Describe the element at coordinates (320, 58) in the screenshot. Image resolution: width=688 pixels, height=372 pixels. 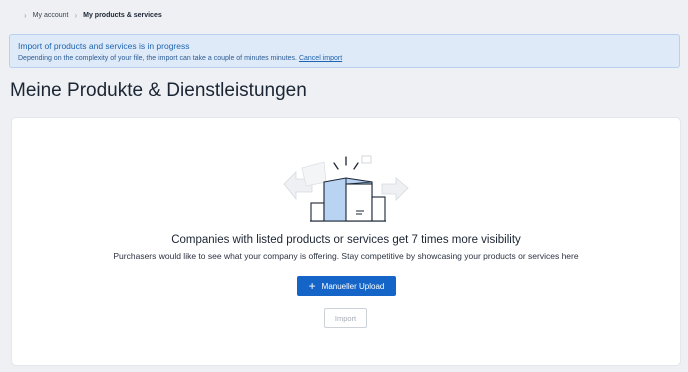
I see `cancel-import-link: Cancel import` at that location.